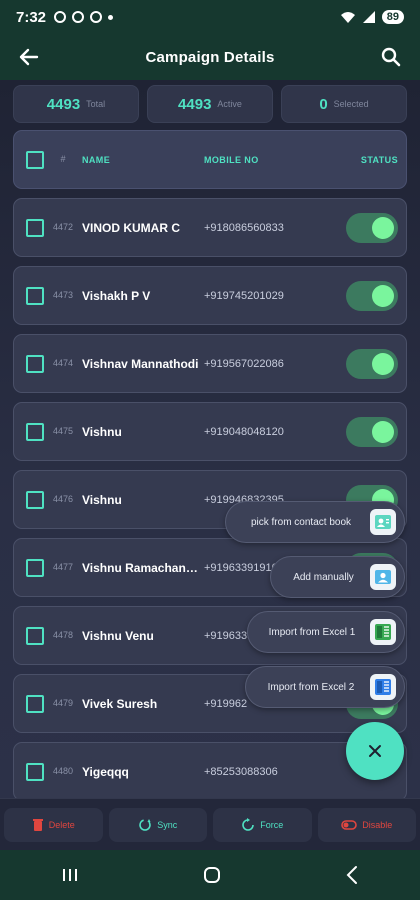  I want to click on app-bar: Campaign Details, so click(210, 57).